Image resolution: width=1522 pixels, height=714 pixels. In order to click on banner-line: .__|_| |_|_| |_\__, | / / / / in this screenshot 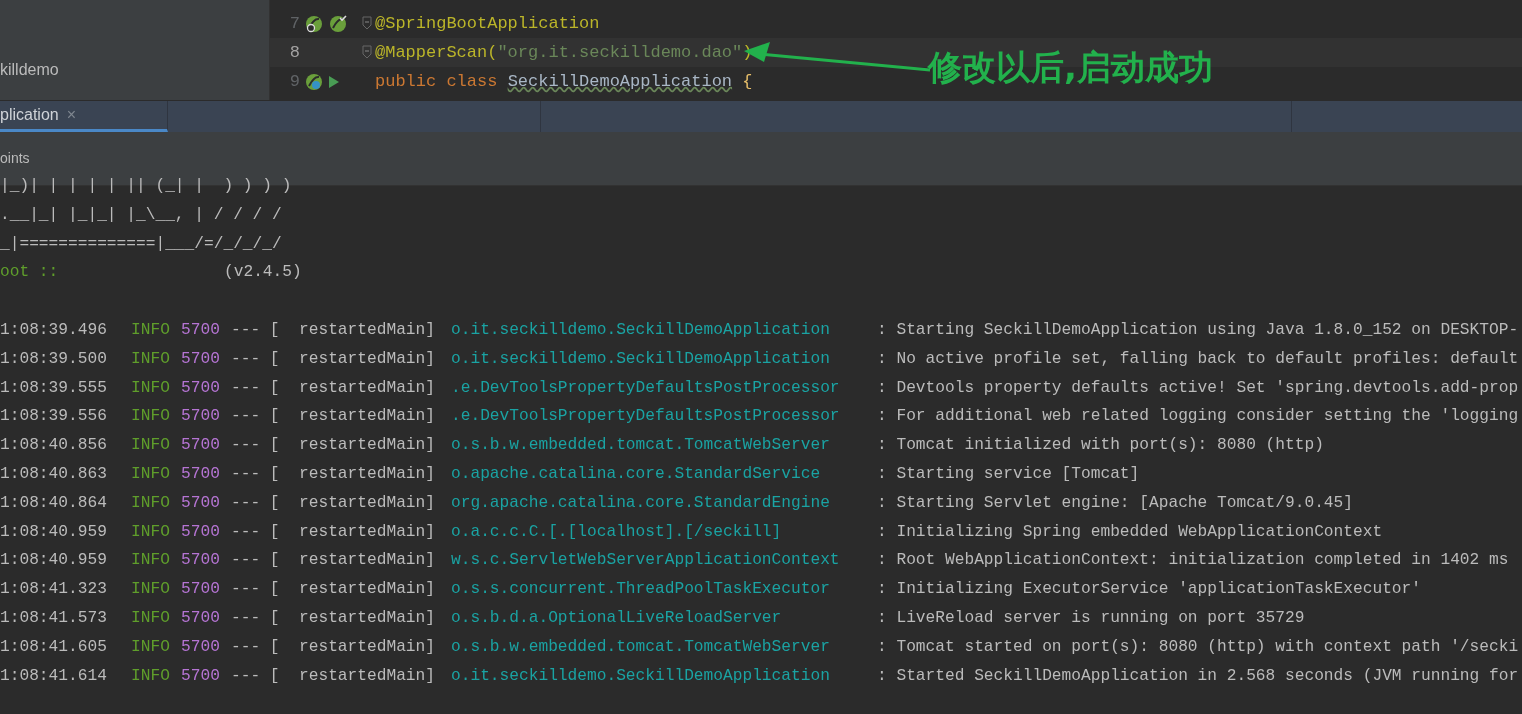, I will do `click(141, 214)`.